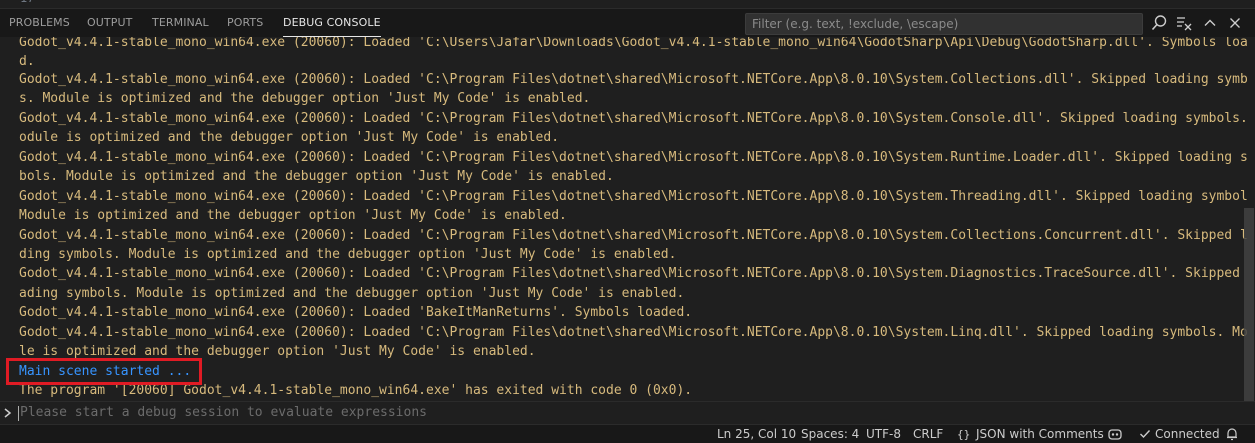 The width and height of the screenshot is (1255, 443). What do you see at coordinates (109, 23) in the screenshot?
I see `tab-output: OUTPUT` at bounding box center [109, 23].